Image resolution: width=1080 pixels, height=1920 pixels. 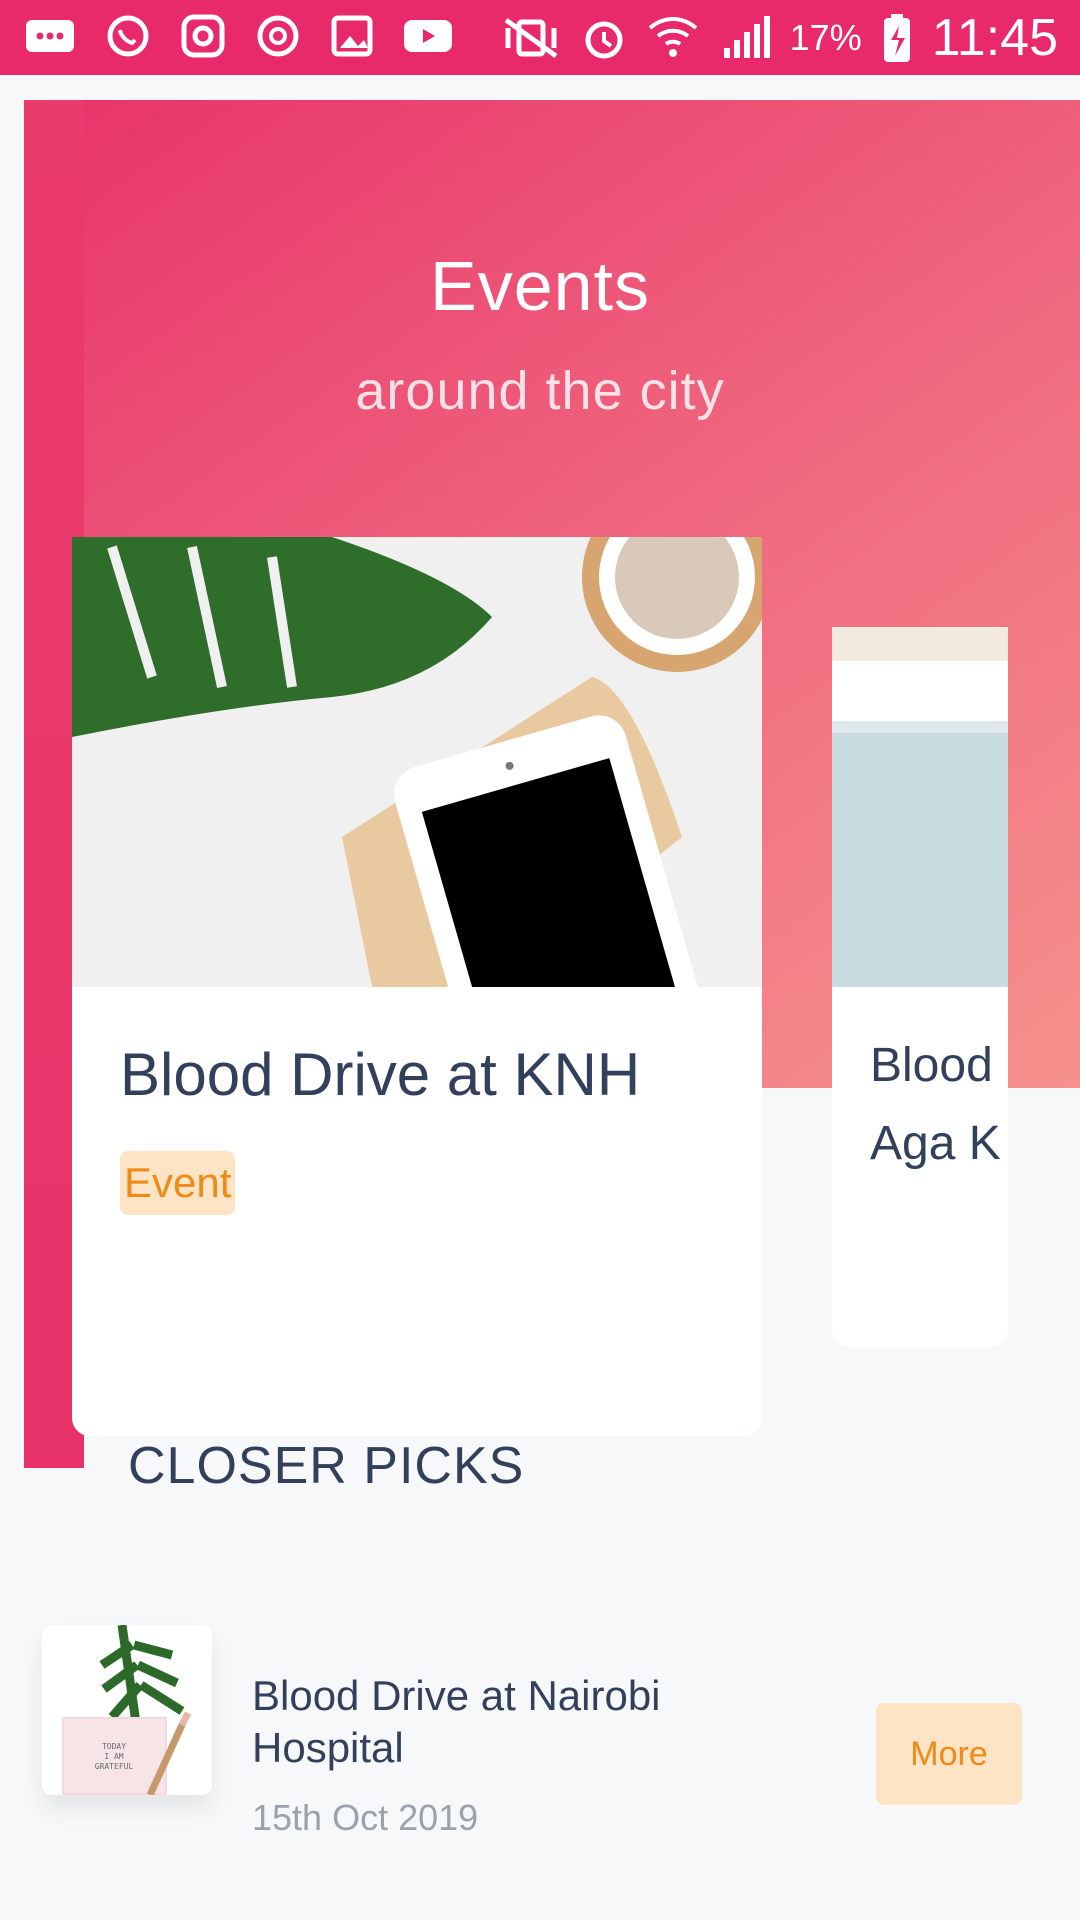 I want to click on event-image, so click(x=920, y=807).